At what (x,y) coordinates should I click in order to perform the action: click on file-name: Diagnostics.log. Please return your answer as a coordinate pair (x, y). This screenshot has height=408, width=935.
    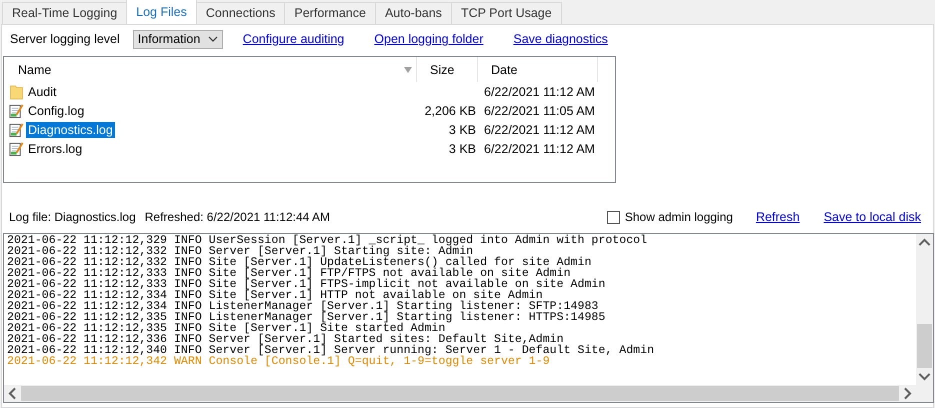
    Looking at the image, I should click on (70, 130).